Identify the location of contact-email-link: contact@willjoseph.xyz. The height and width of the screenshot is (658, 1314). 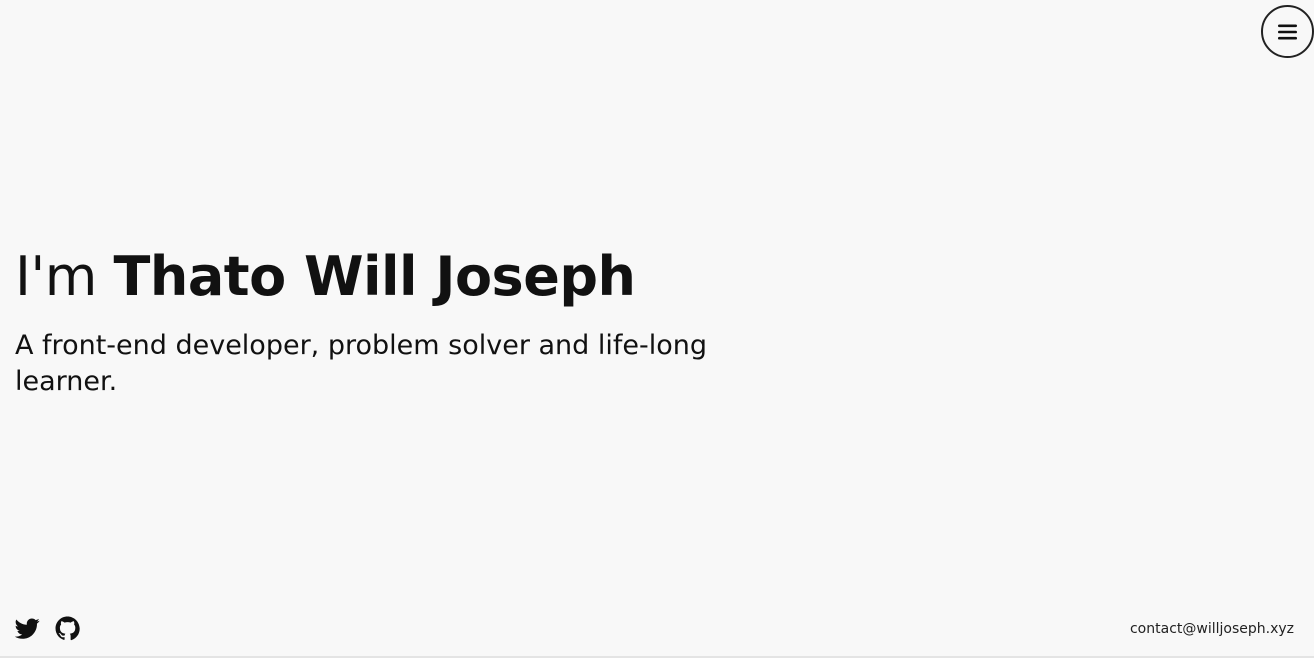
(1212, 629).